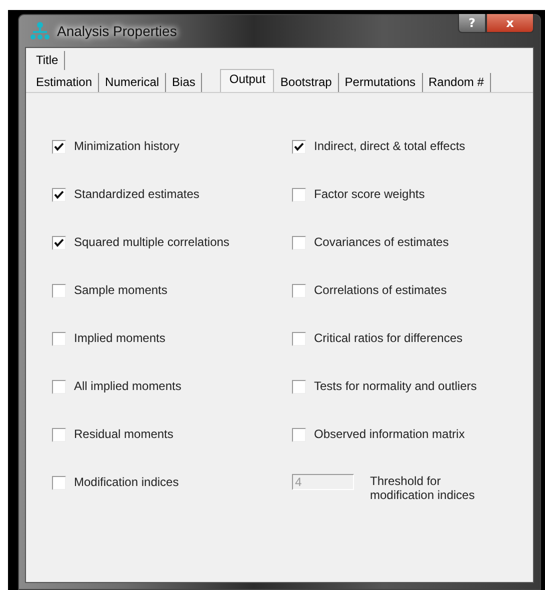 The height and width of the screenshot is (590, 545). I want to click on tab: Estimation, so click(65, 82).